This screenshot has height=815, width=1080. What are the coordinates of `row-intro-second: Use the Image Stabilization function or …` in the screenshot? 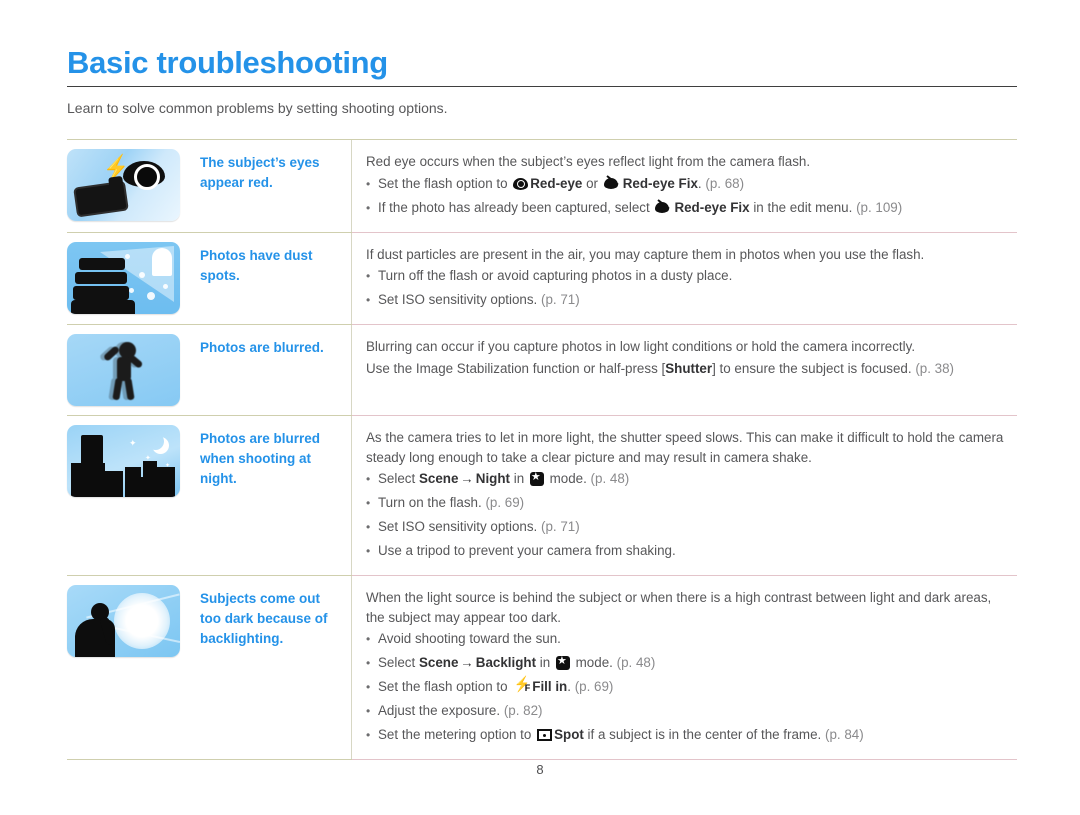 It's located at (688, 369).